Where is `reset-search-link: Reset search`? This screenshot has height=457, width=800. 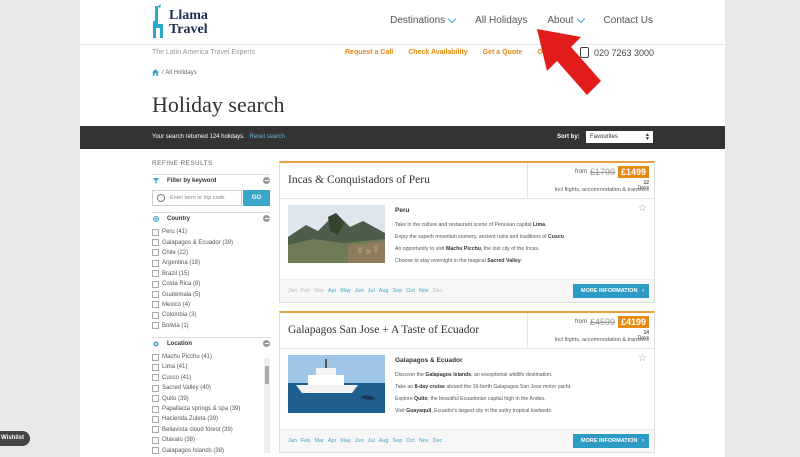
reset-search-link: Reset search is located at coordinates (267, 137).